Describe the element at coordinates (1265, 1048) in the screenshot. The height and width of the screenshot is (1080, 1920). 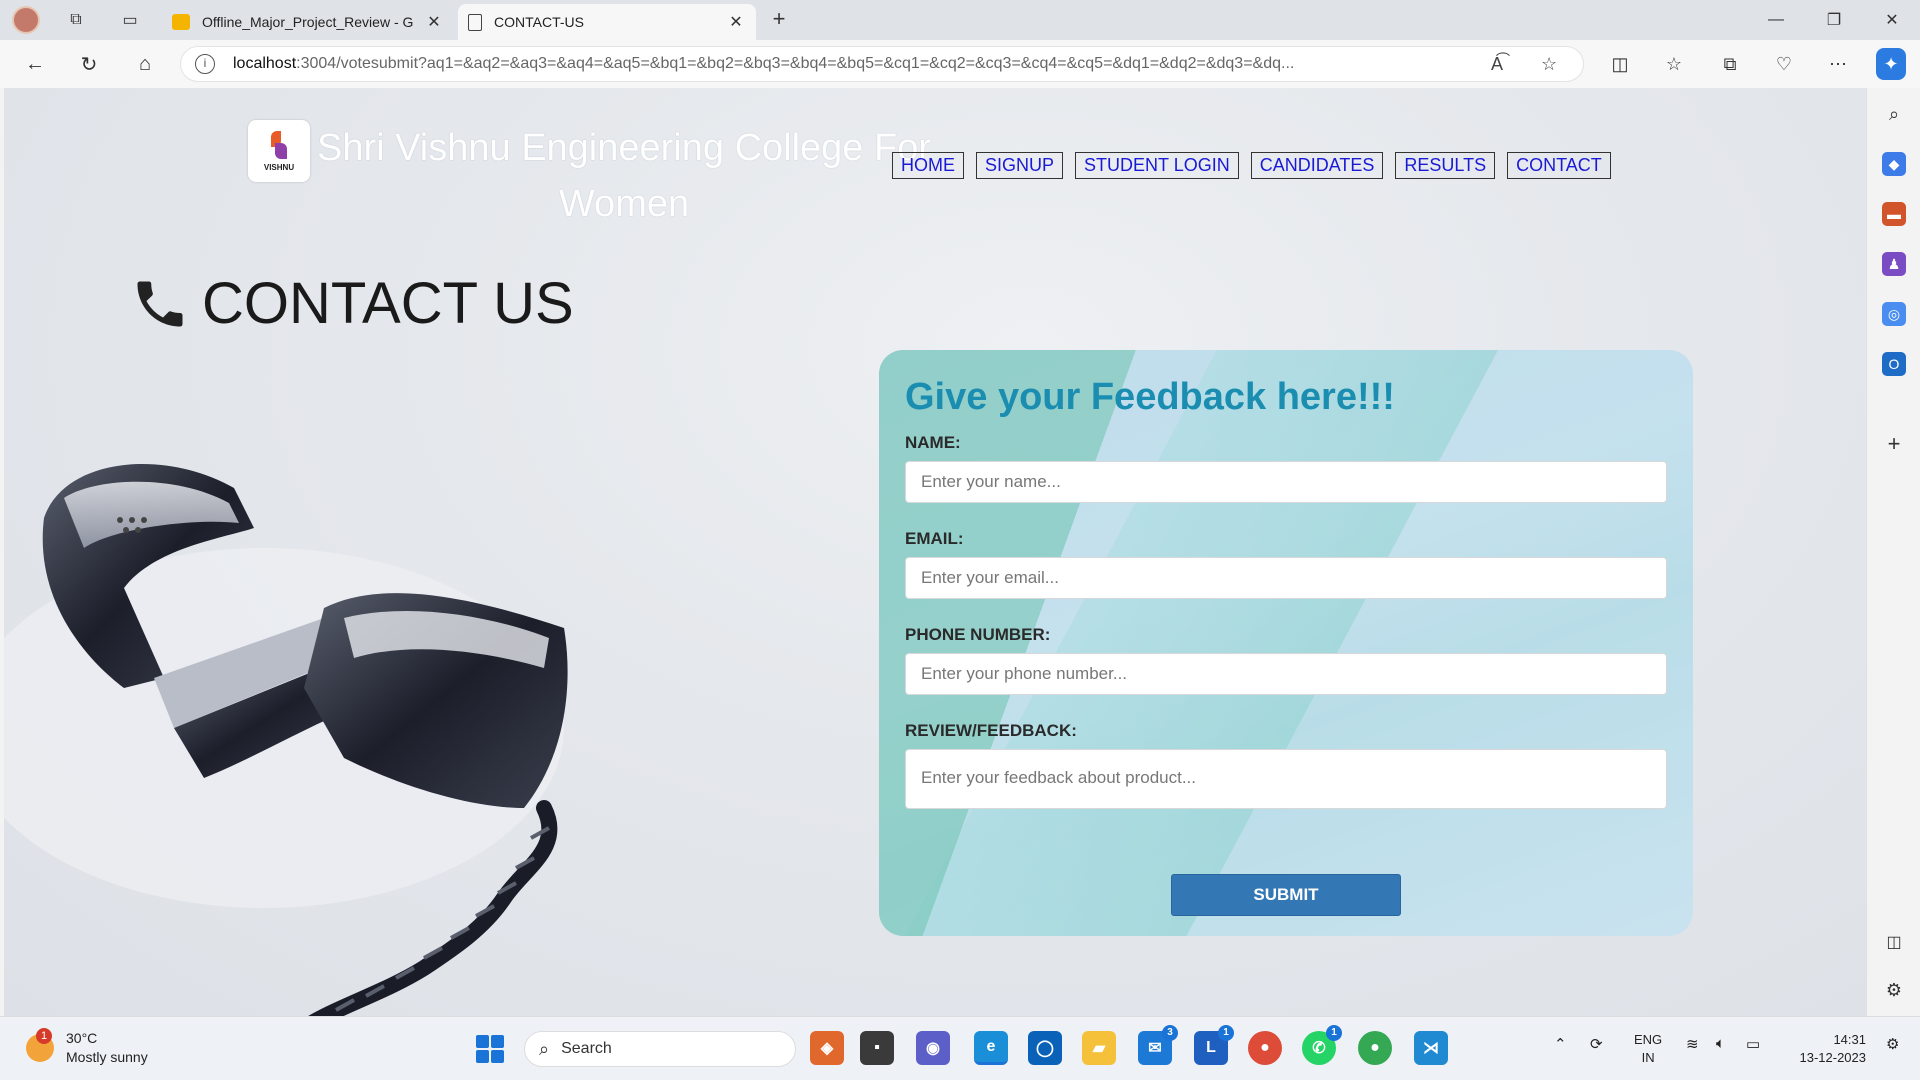
I see `chrome-icon: ●` at that location.